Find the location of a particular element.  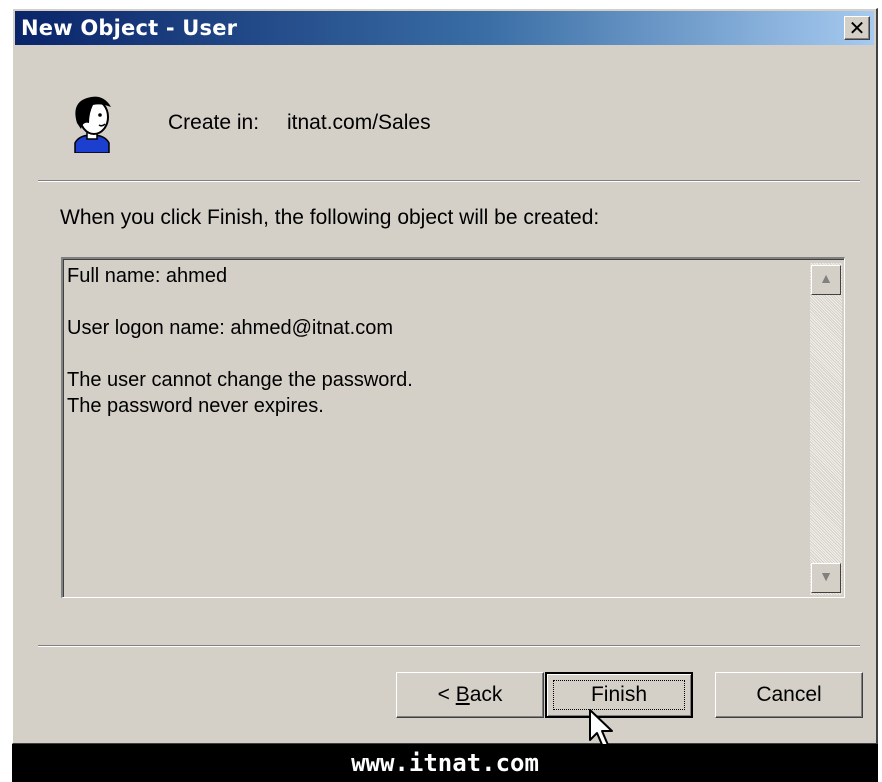

scroll-up-button: ▲ is located at coordinates (826, 280).